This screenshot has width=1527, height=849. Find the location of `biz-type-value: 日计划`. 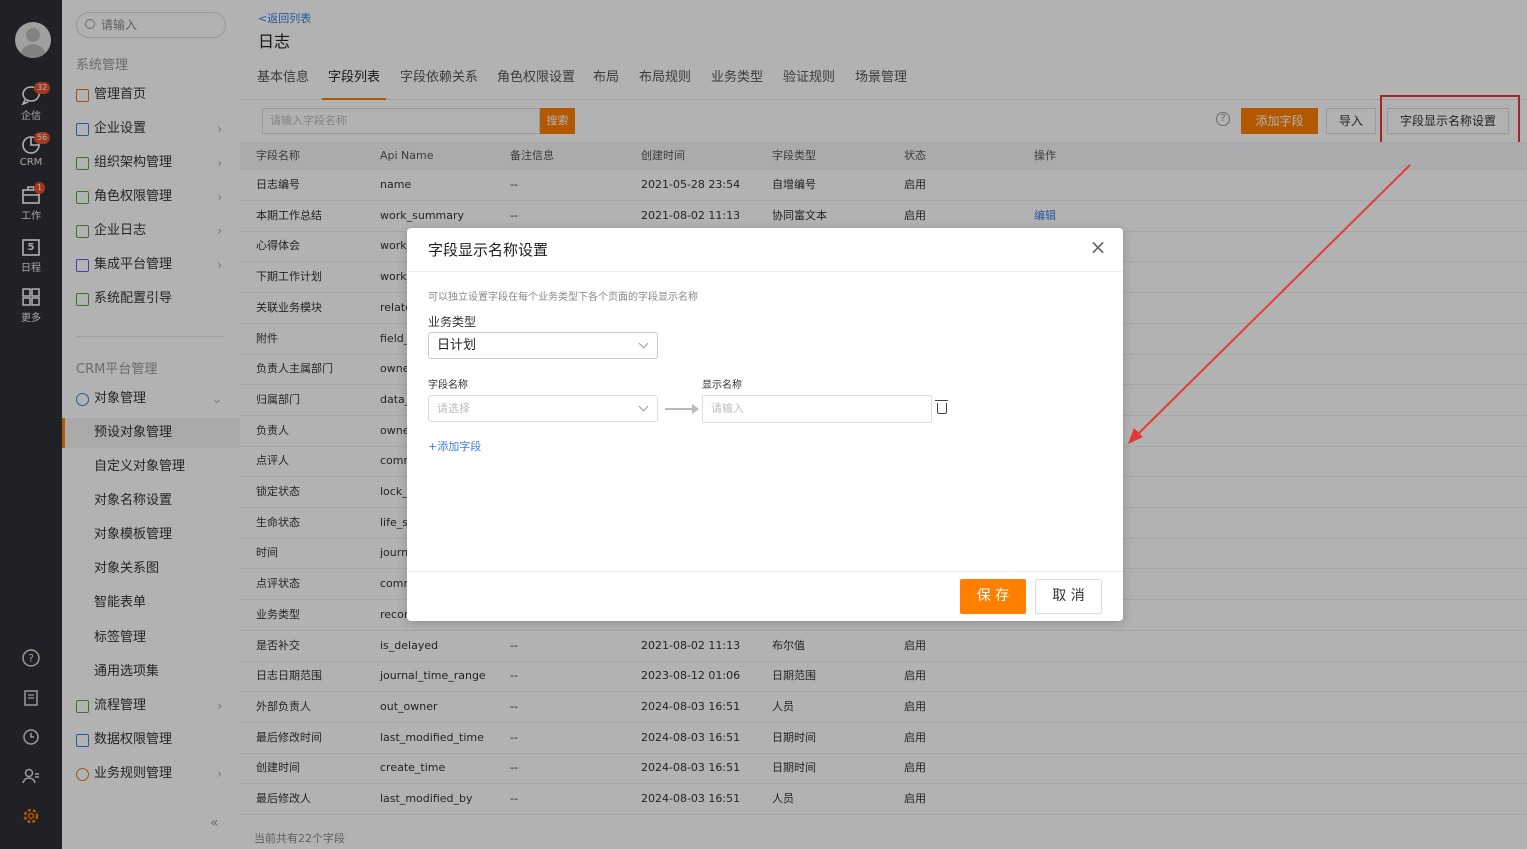

biz-type-value: 日计划 is located at coordinates (457, 345).